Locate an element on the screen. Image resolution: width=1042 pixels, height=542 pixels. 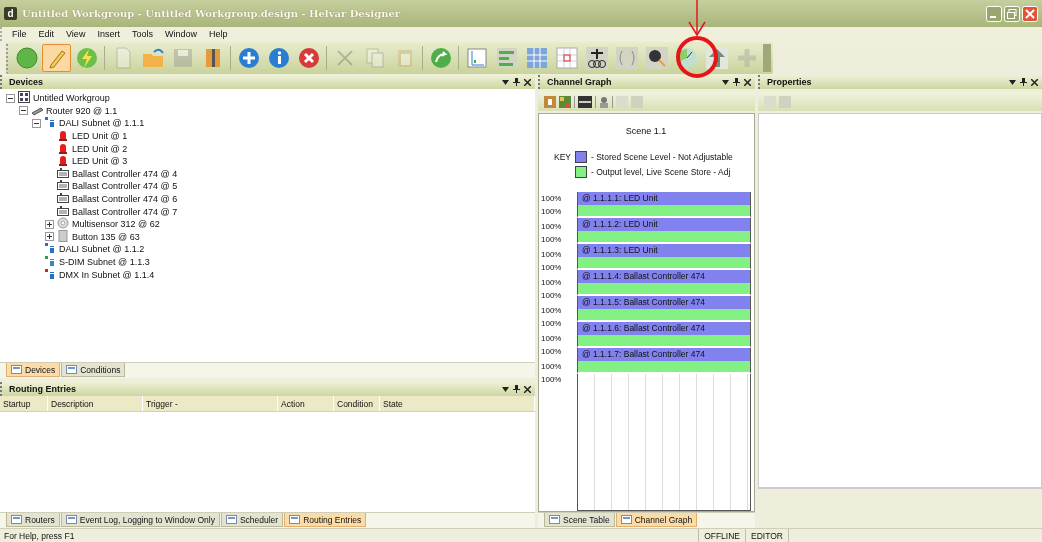
tree-item: S-DIM Subnet @ 1.1.3 is located at coordinates (104, 262).